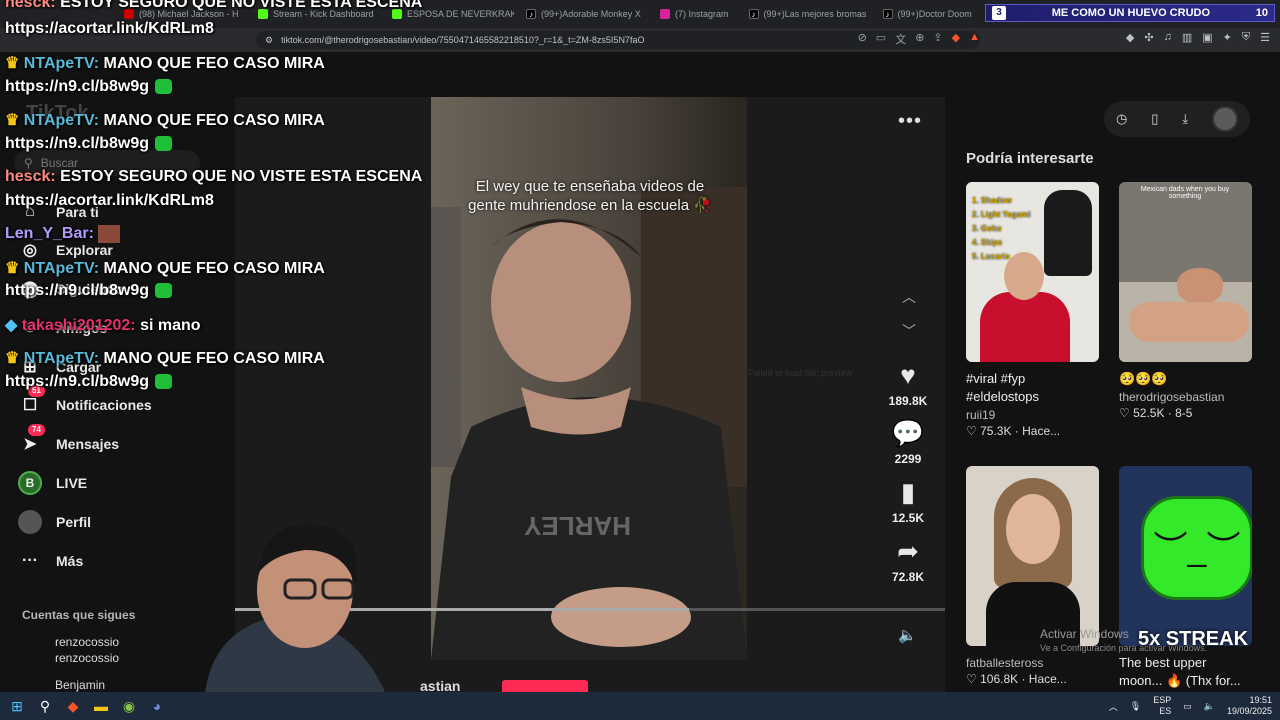 This screenshot has height=720, width=1280. I want to click on cube-icon: ◆, so click(11, 325).